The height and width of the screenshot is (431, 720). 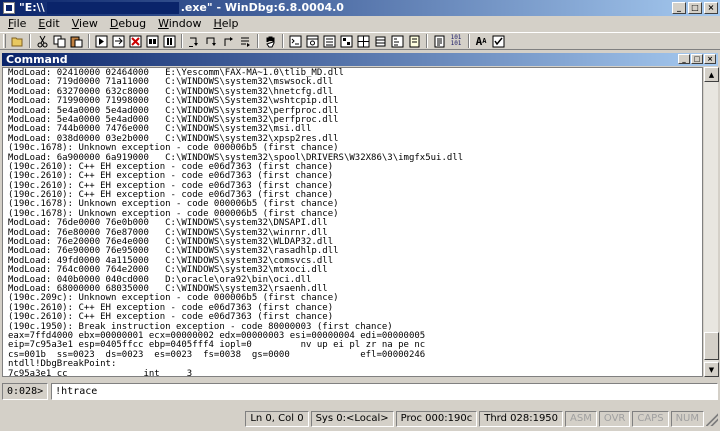 I want to click on registers-icon, so click(x=346, y=41).